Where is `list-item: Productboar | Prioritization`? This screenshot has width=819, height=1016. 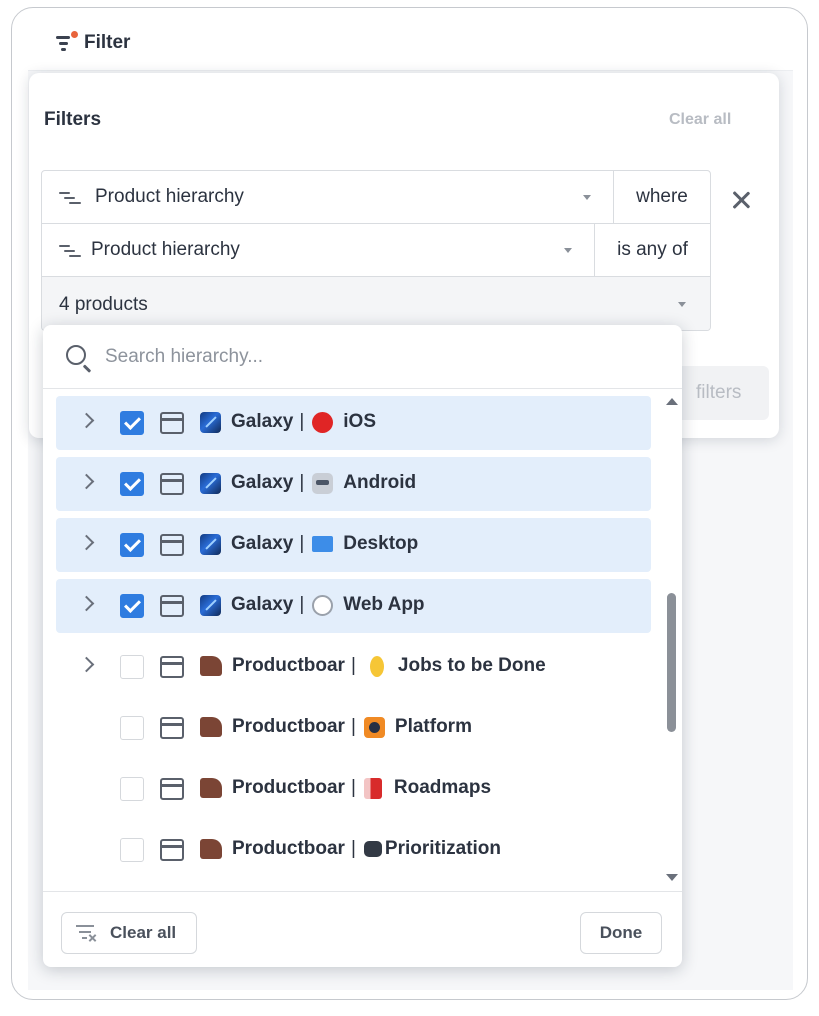 list-item: Productboar | Prioritization is located at coordinates (353, 850).